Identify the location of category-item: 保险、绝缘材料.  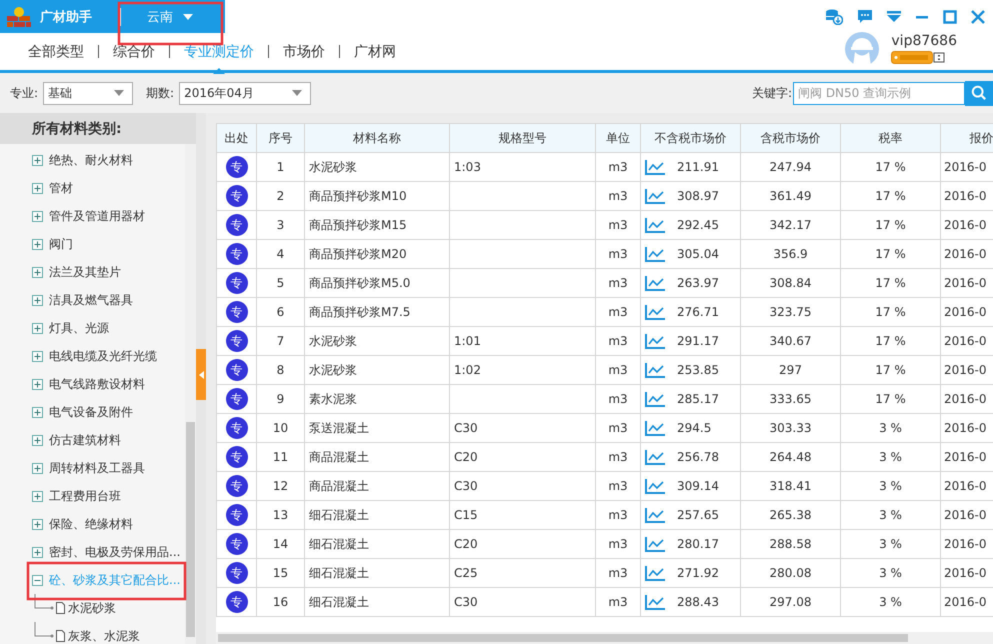
(91, 524).